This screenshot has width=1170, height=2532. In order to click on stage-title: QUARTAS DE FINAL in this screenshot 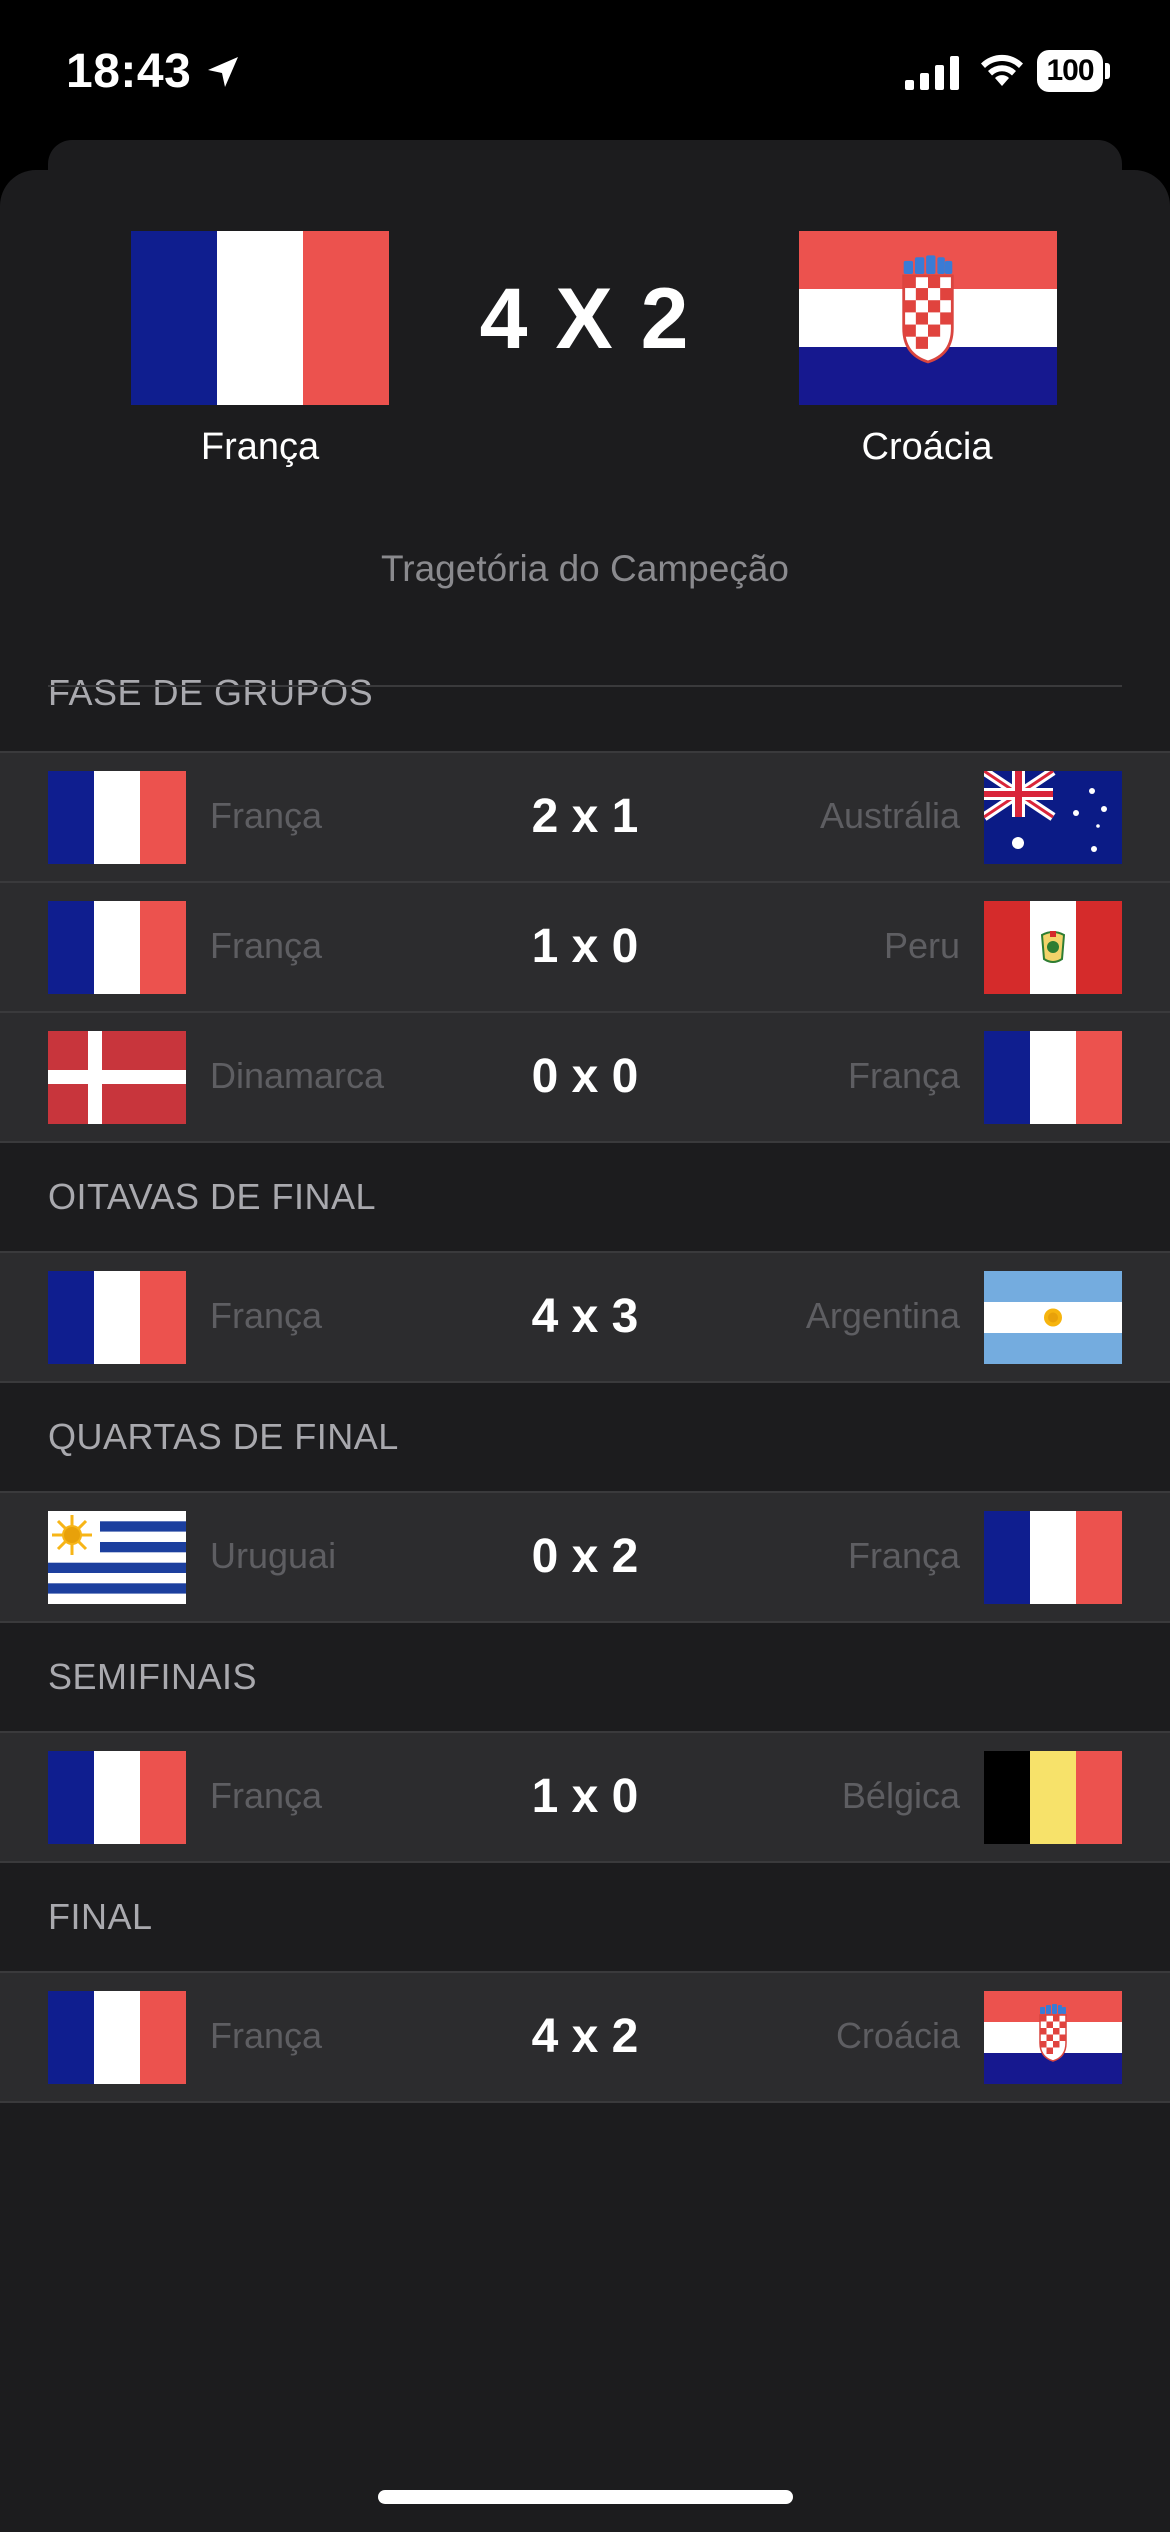, I will do `click(223, 1436)`.